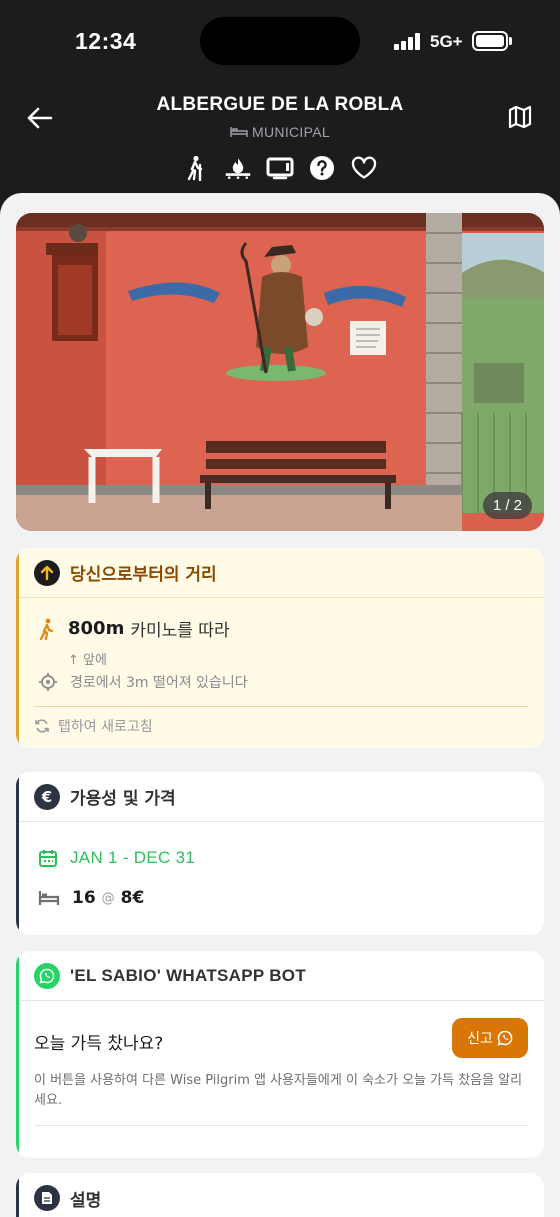 The height and width of the screenshot is (1217, 560). I want to click on refresh-label: 탭하여 새로고침, so click(105, 727).